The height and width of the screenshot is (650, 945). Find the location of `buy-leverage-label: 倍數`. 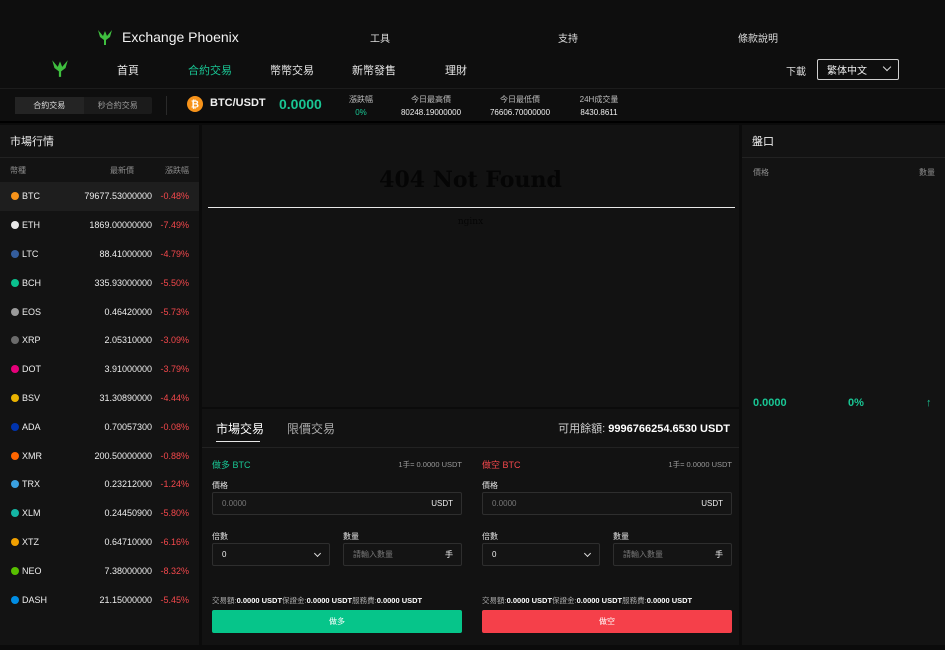

buy-leverage-label: 倍數 is located at coordinates (220, 536).